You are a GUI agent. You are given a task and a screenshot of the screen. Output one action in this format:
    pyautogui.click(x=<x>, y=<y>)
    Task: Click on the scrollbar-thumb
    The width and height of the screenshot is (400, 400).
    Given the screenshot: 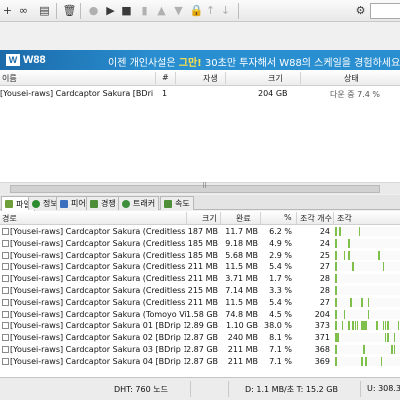 What is the action you would take?
    pyautogui.click(x=195, y=189)
    